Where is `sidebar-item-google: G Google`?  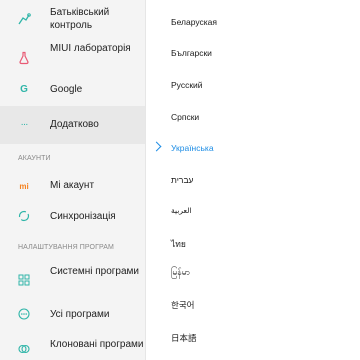
sidebar-item-google: G Google is located at coordinates (72, 89).